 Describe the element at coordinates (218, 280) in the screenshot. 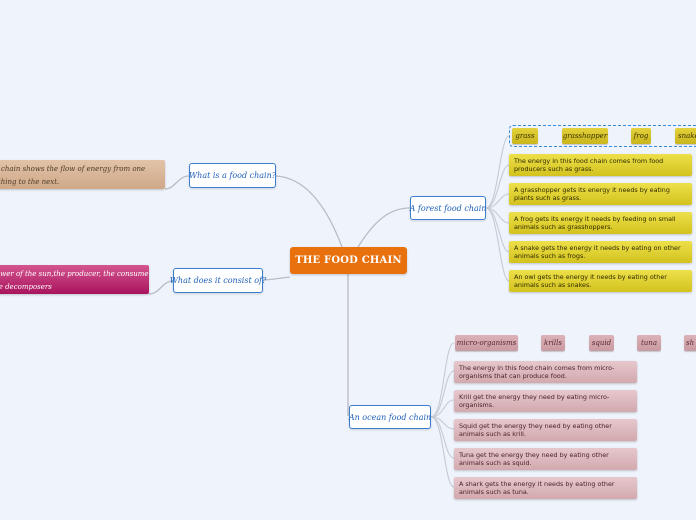

I see `topic-what-does-it-consist-of: What does it consist of?` at that location.